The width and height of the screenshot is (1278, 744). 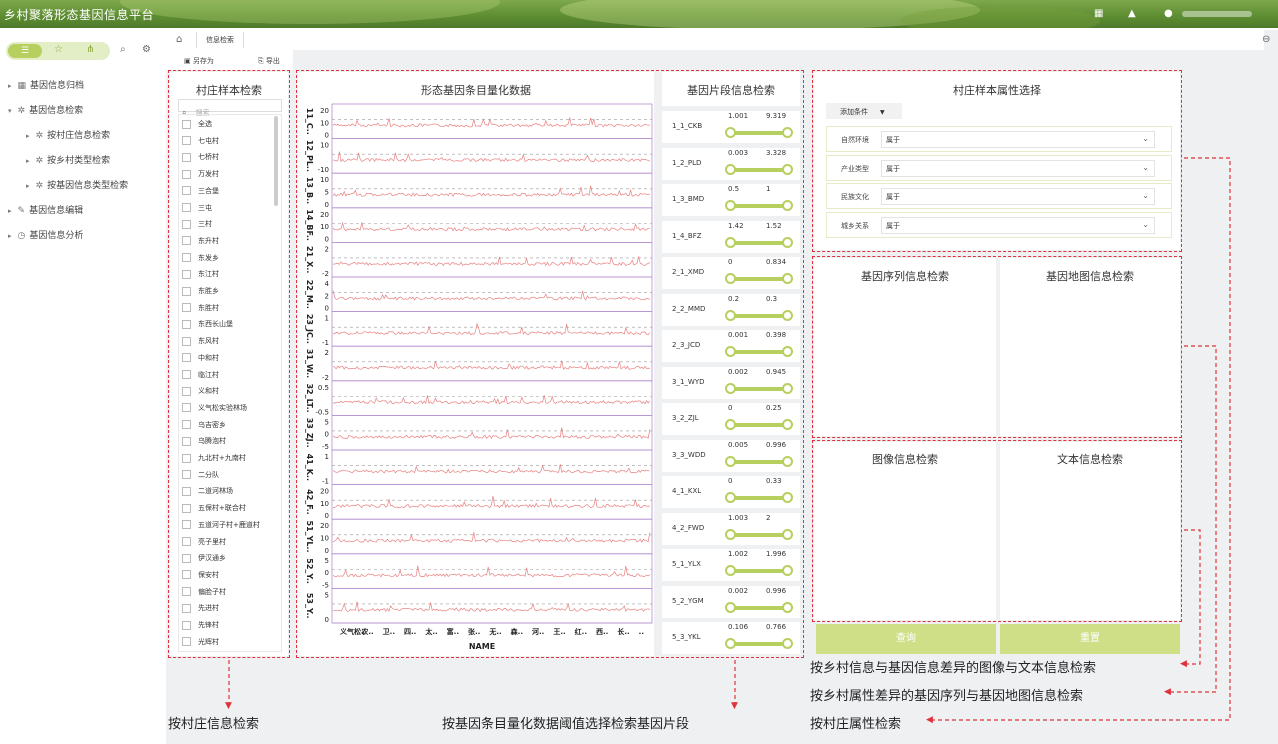 What do you see at coordinates (230, 527) in the screenshot?
I see `village-list-item: 五道河子村+鹿道村` at bounding box center [230, 527].